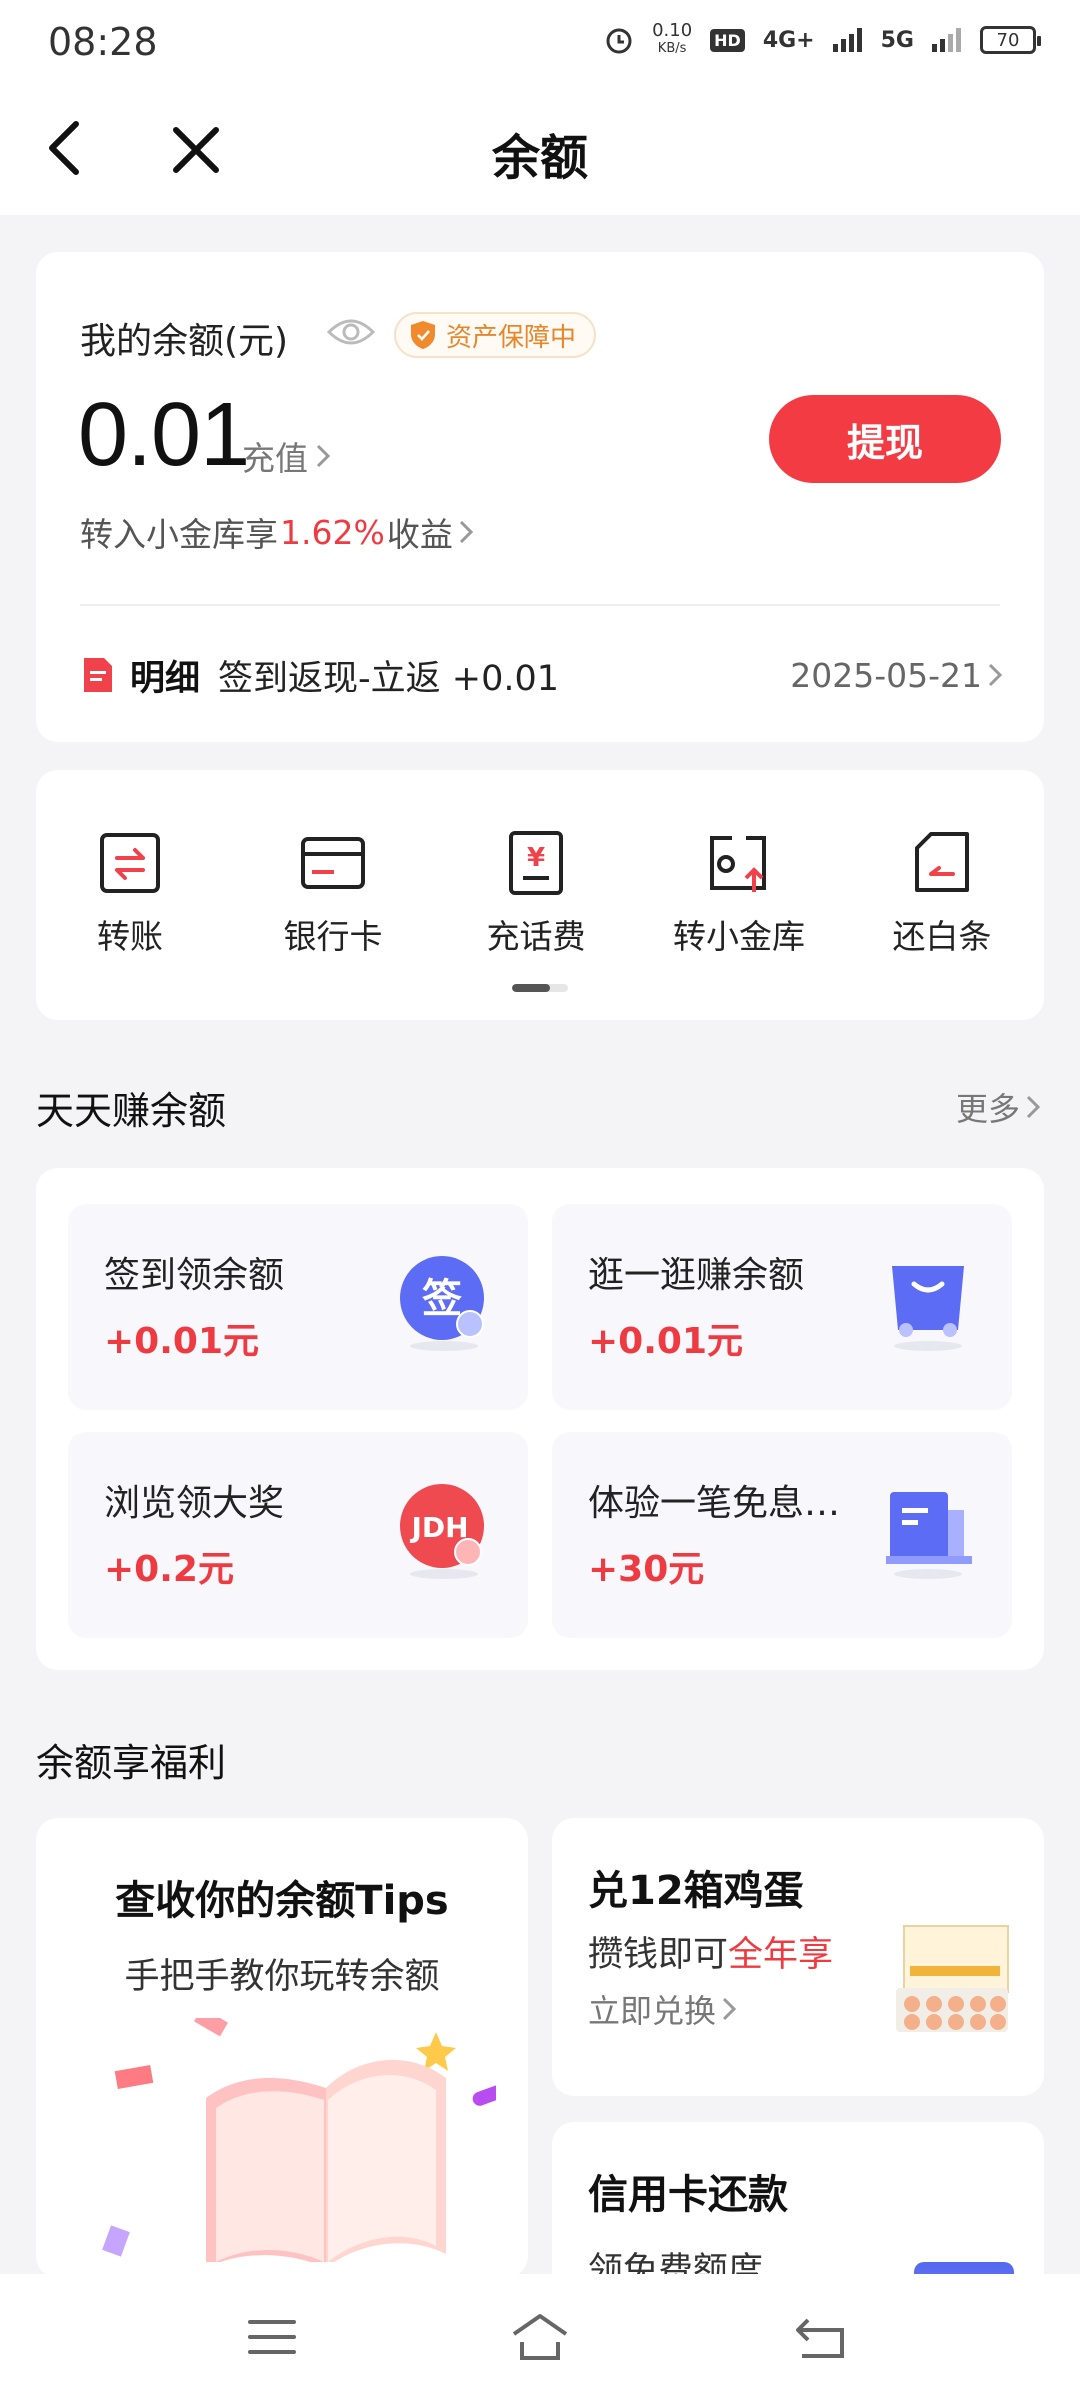 Image resolution: width=1080 pixels, height=2400 pixels. What do you see at coordinates (103, 42) in the screenshot?
I see `status-time: 08:28` at bounding box center [103, 42].